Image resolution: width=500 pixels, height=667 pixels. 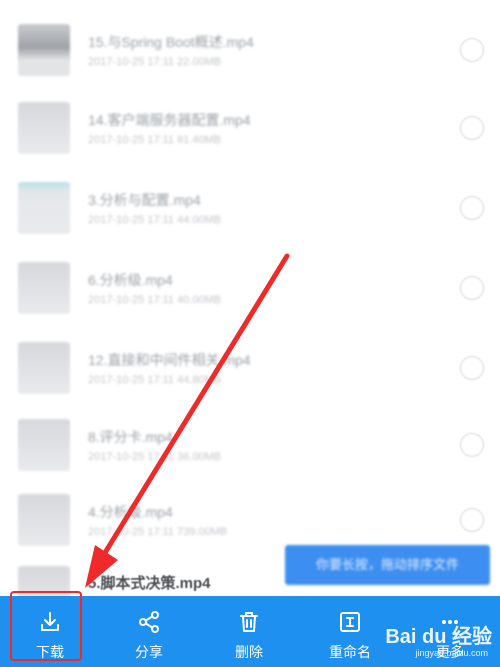 I want to click on rename-button: 重命名, so click(x=350, y=631).